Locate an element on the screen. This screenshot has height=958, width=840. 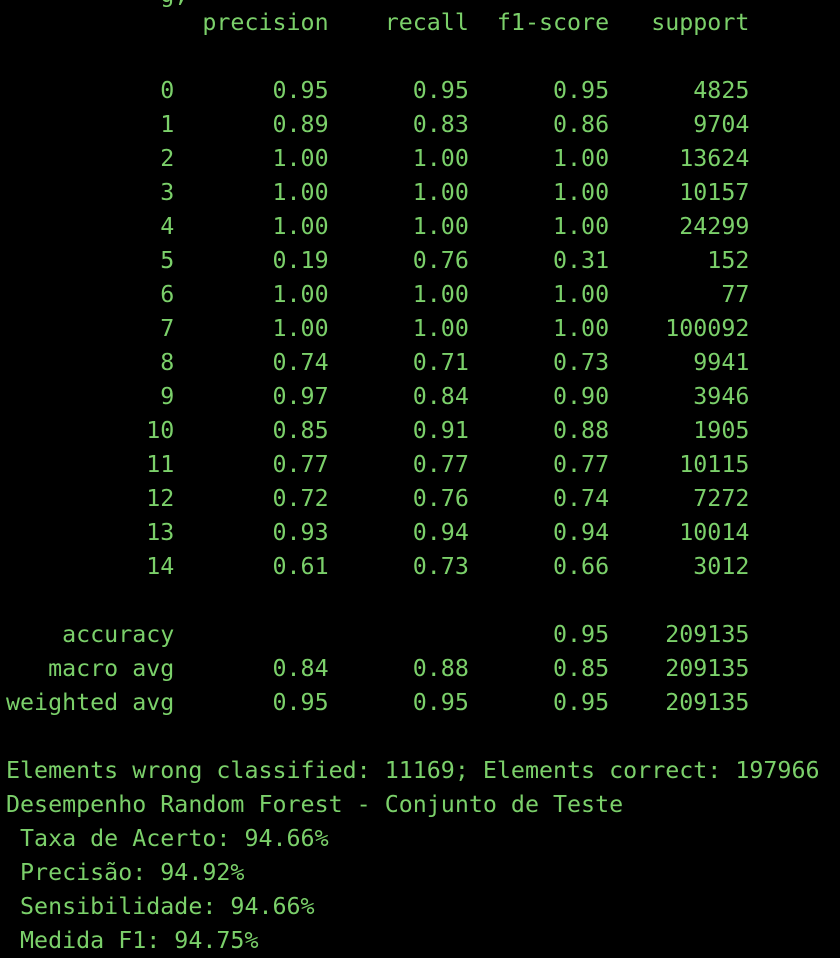
report-row-6: 6 1.00 1.00 1.00 77 is located at coordinates (378, 294).